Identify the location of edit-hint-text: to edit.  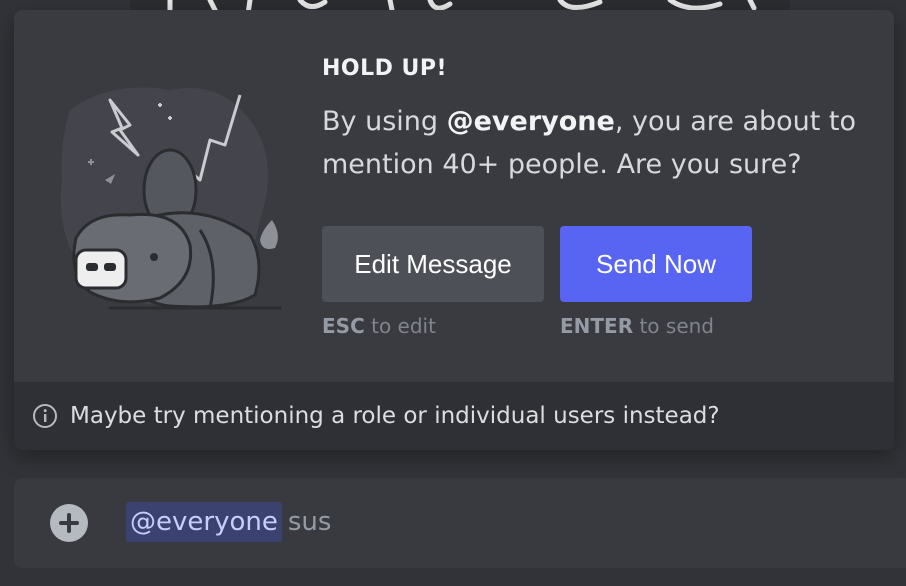
(400, 326).